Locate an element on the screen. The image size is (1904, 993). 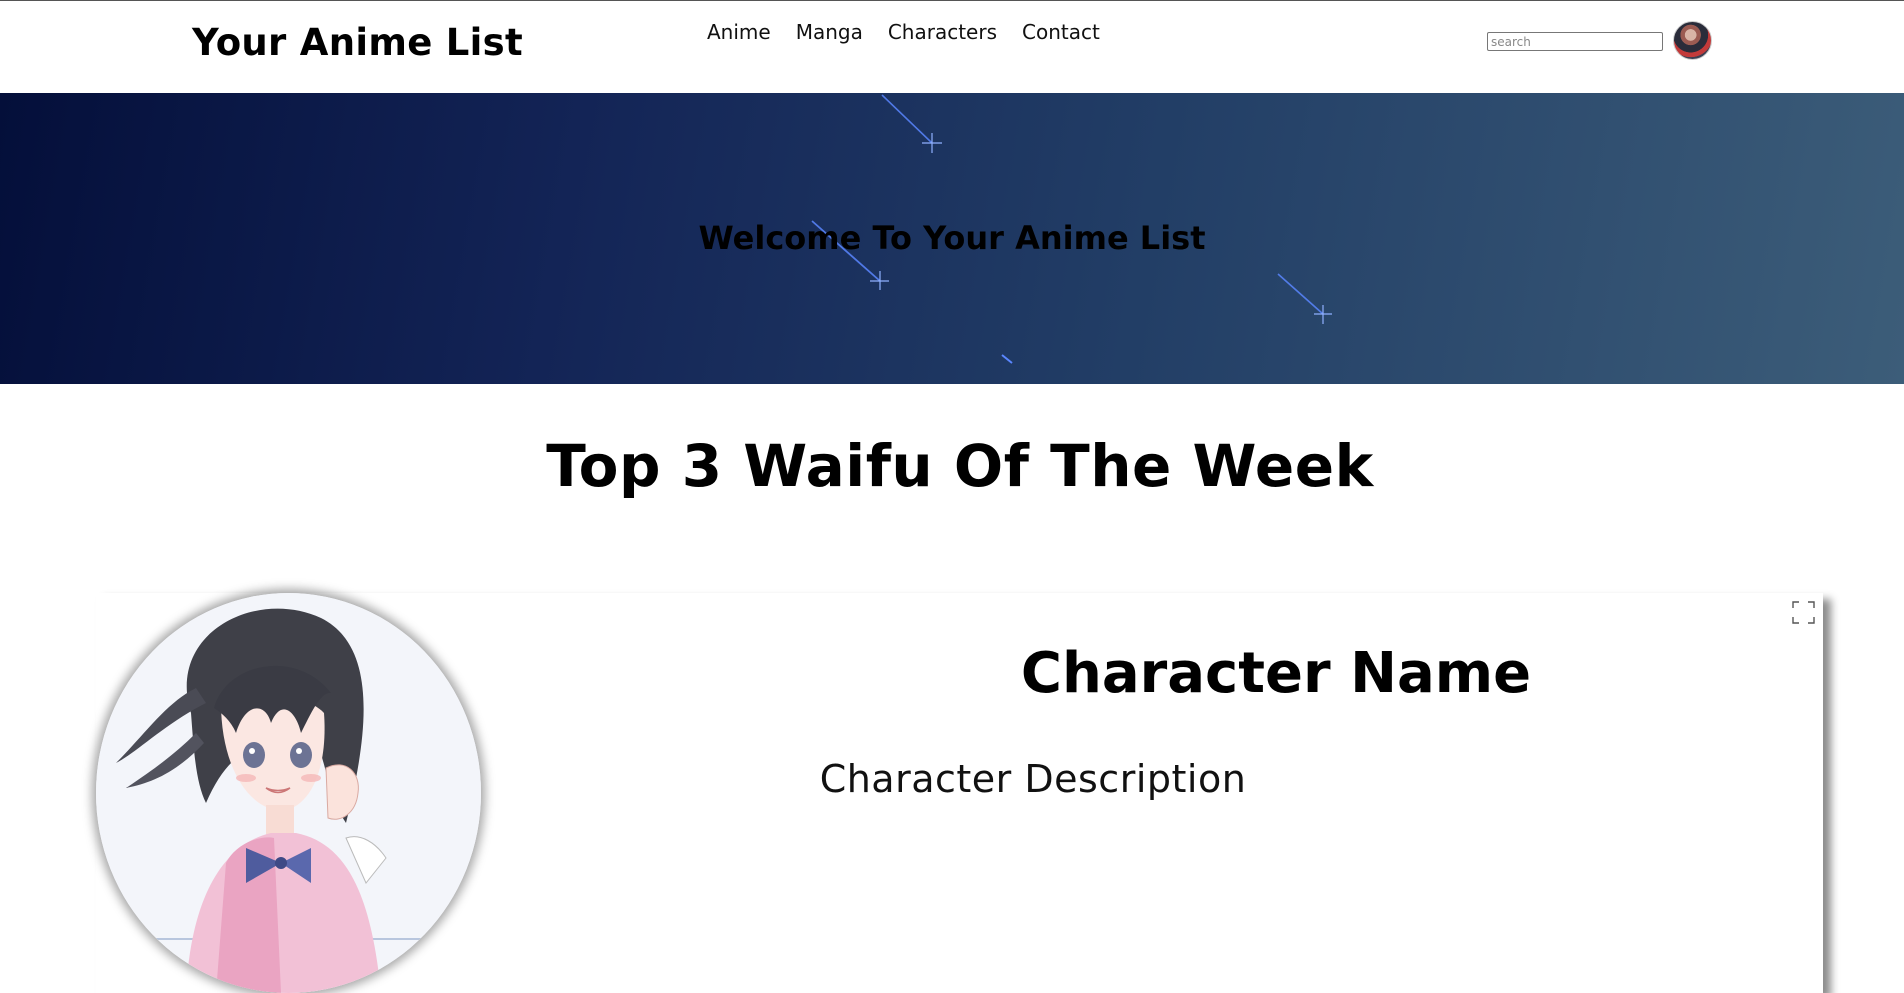
character-name: Character Name is located at coordinates (1276, 673).